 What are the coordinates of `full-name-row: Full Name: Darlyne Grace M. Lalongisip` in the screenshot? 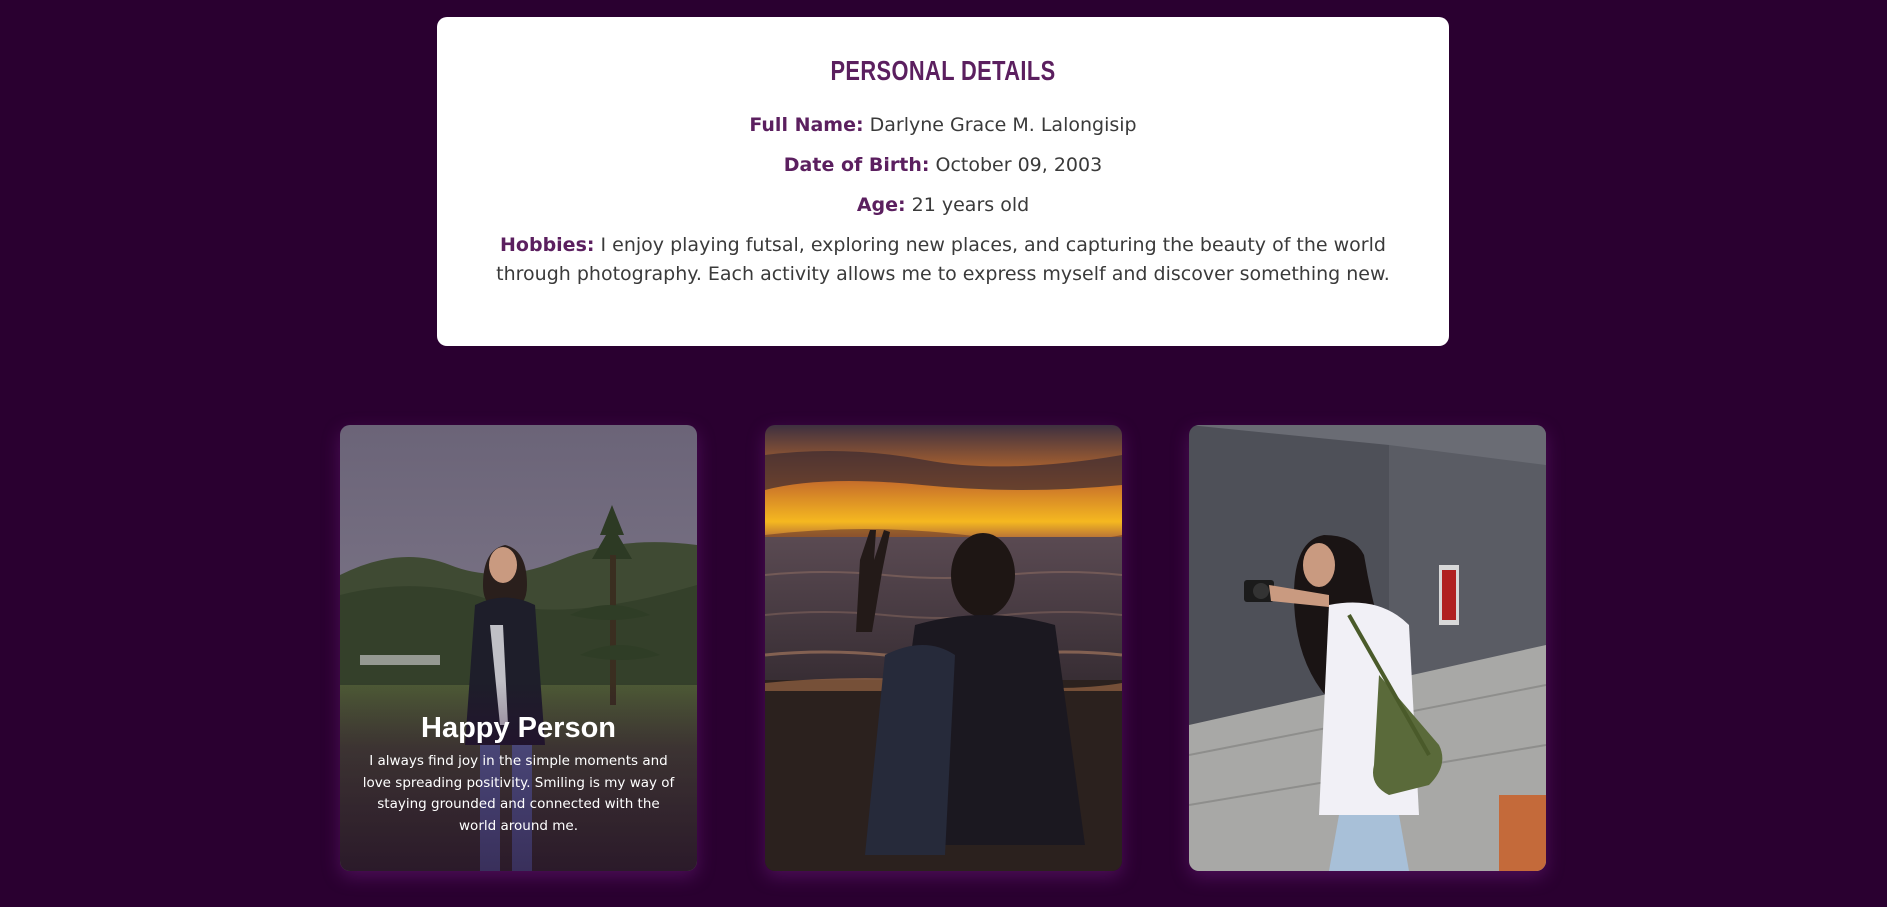 It's located at (943, 125).